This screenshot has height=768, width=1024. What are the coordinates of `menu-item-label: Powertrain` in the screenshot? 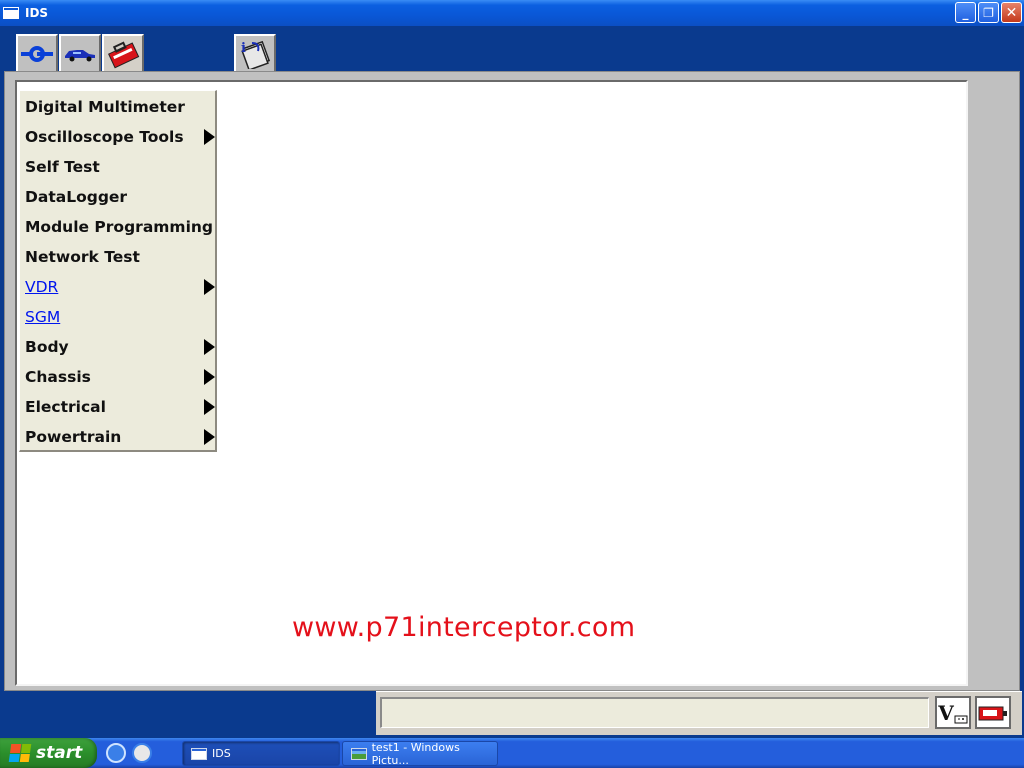 It's located at (73, 437).